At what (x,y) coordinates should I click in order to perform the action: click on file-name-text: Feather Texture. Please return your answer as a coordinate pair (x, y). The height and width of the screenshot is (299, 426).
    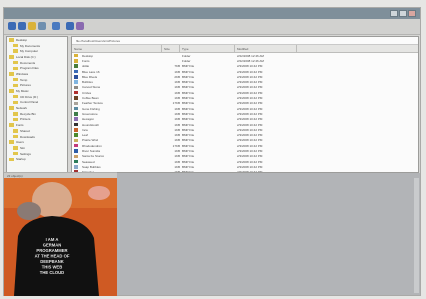
    Looking at the image, I should click on (92, 103).